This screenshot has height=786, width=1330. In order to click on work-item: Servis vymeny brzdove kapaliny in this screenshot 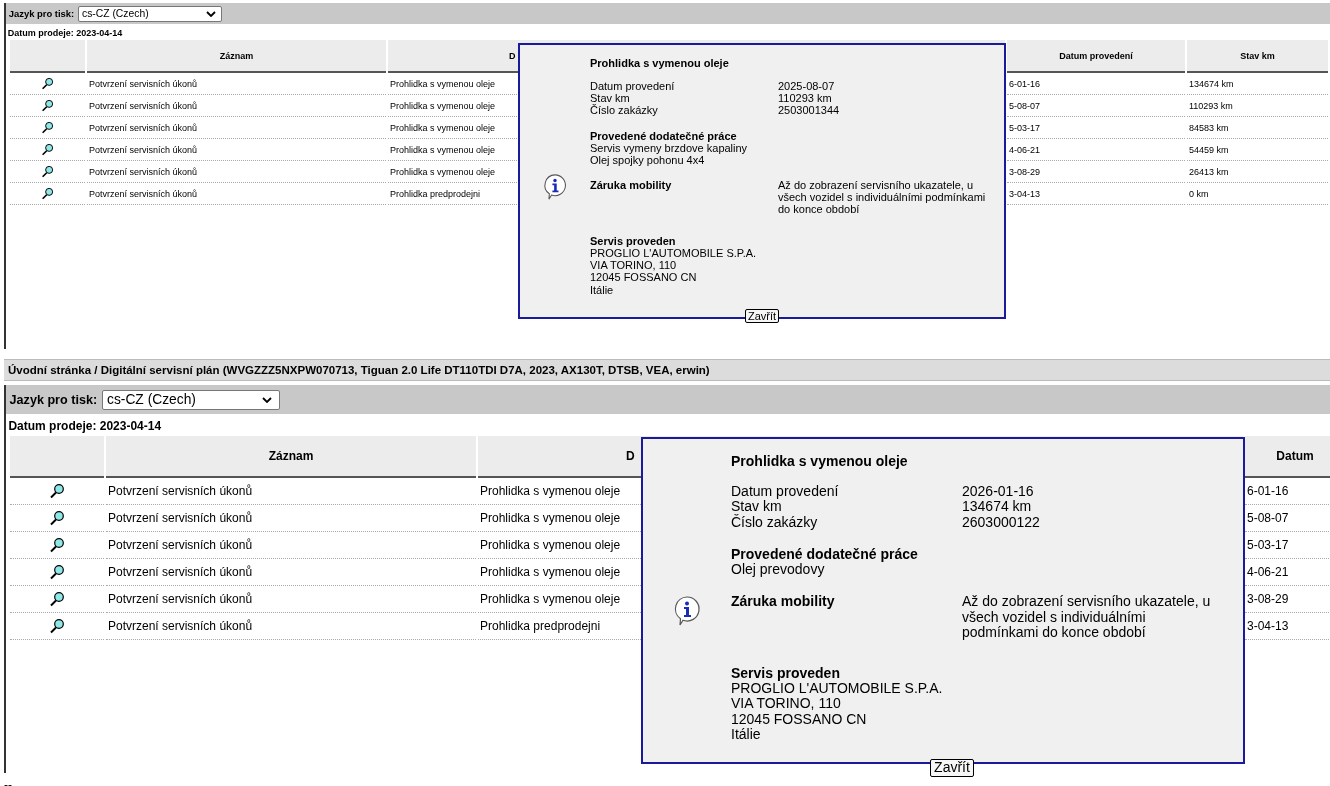, I will do `click(669, 147)`.